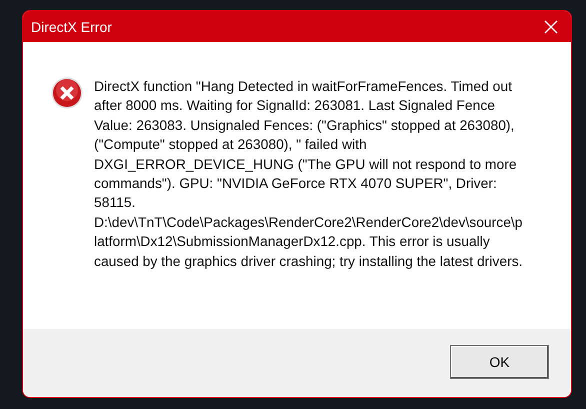  What do you see at coordinates (71, 26) in the screenshot?
I see `window-title: DirectX Error` at bounding box center [71, 26].